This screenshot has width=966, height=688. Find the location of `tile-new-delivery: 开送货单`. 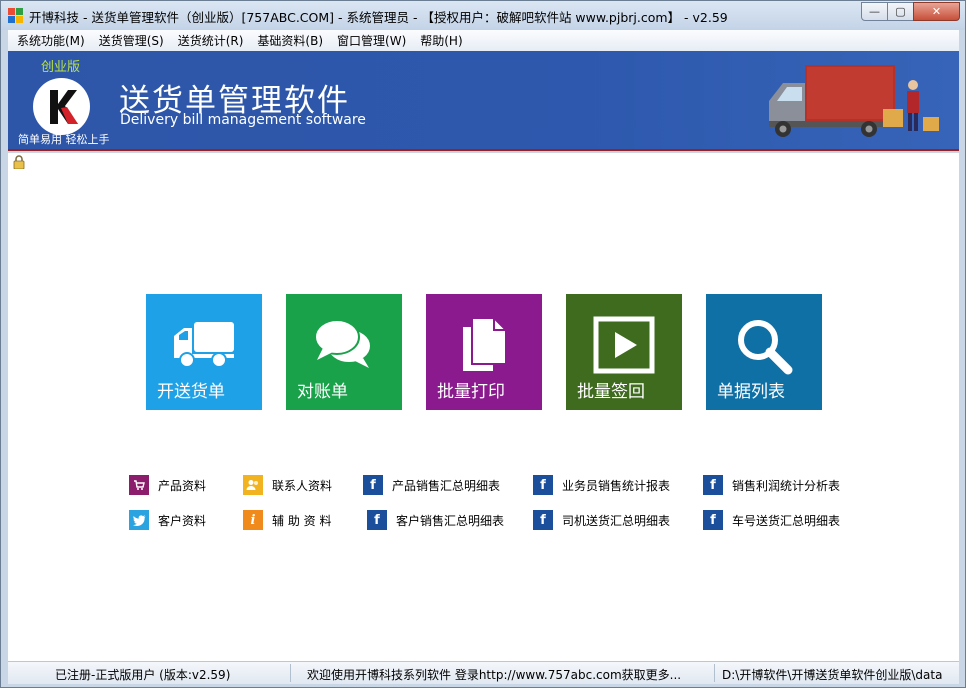

tile-new-delivery: 开送货单 is located at coordinates (204, 352).